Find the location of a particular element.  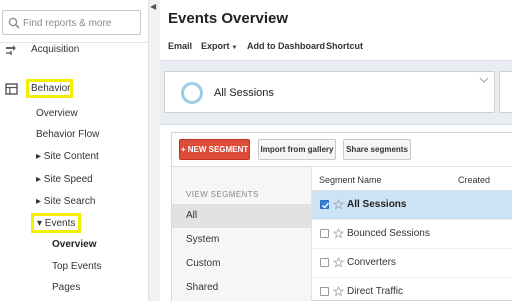

search-box is located at coordinates (71, 22).